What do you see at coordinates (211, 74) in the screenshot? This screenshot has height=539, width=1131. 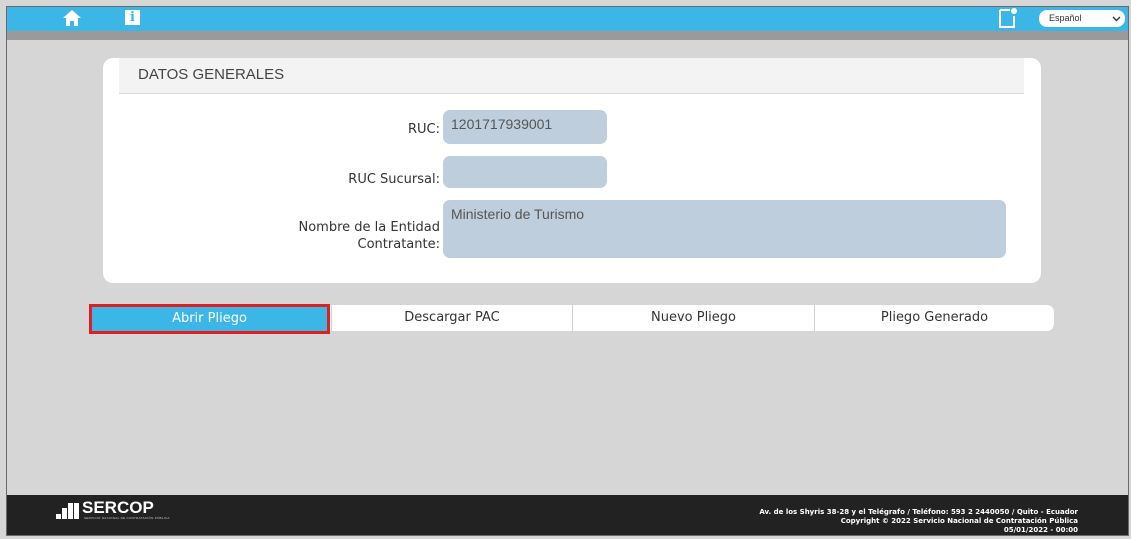 I see `panel-title: DATOS GENERALES` at bounding box center [211, 74].